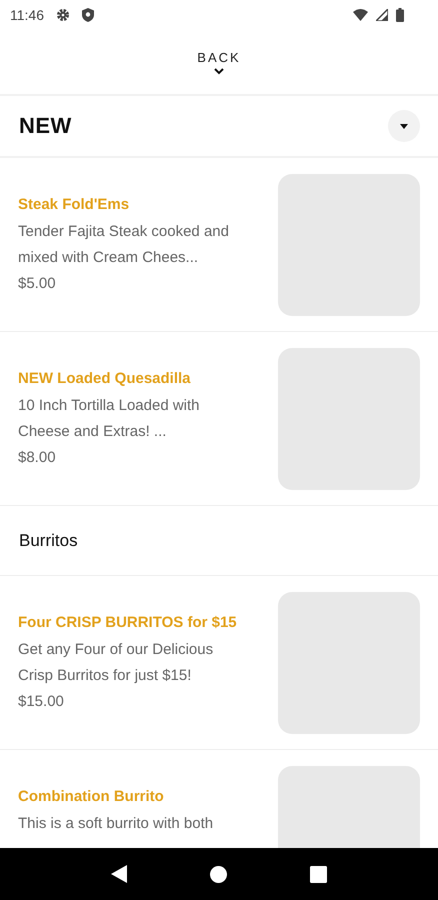  What do you see at coordinates (360, 15) in the screenshot?
I see `wifi-icon` at bounding box center [360, 15].